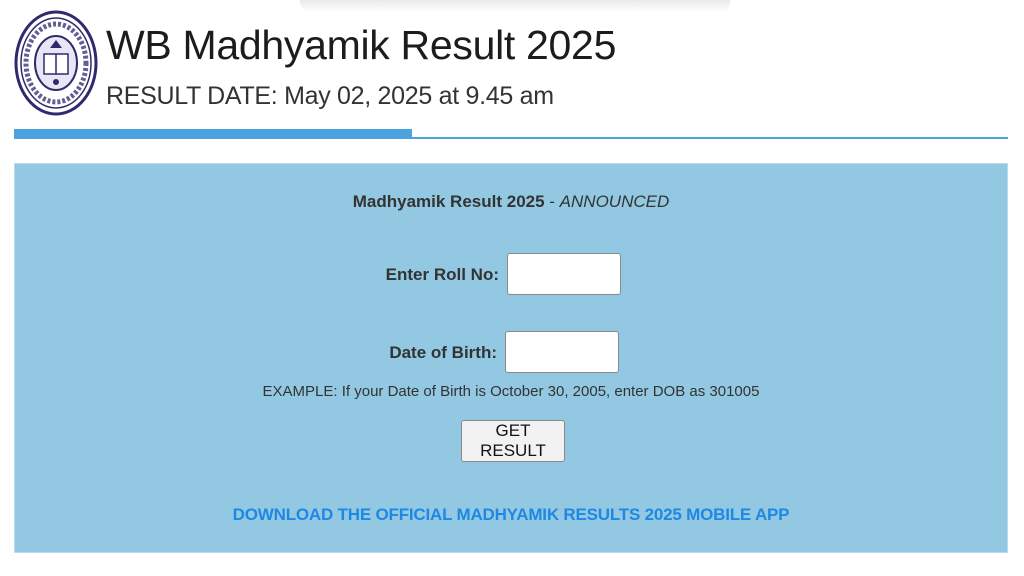 Image resolution: width=1024 pixels, height=576 pixels. I want to click on dob-row: Date of Birth:, so click(511, 353).